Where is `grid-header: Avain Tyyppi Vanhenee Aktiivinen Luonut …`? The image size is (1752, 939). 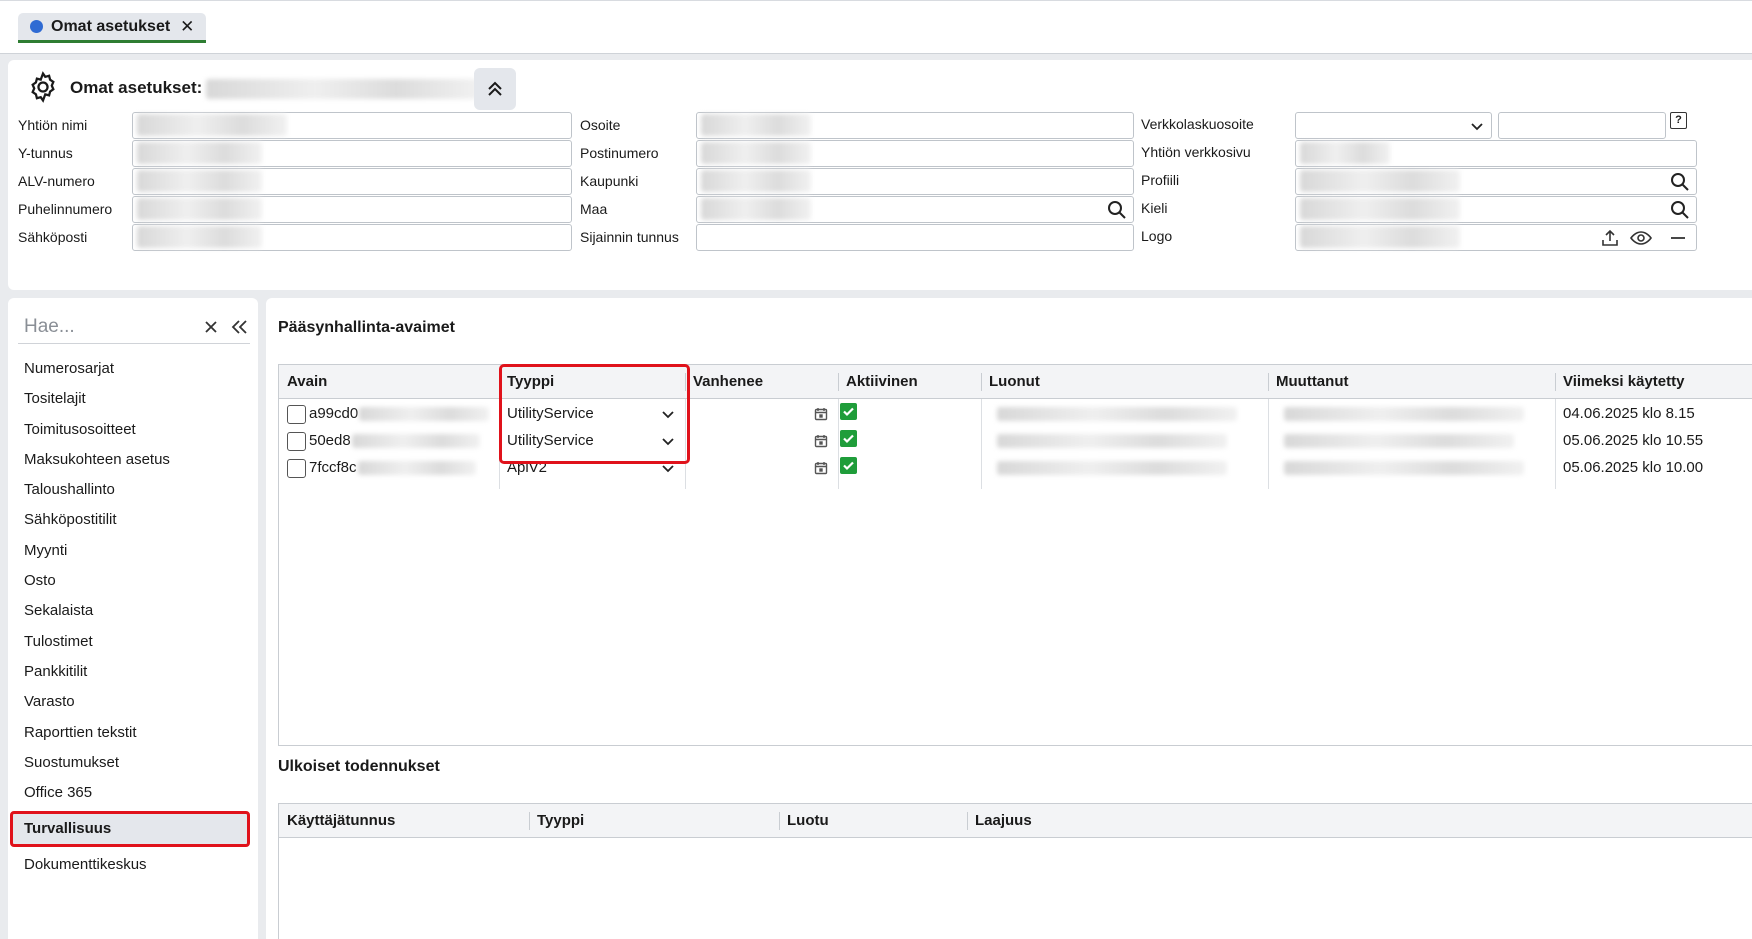
grid-header: Avain Tyyppi Vanhenee Aktiivinen Luonut … is located at coordinates (1015, 382).